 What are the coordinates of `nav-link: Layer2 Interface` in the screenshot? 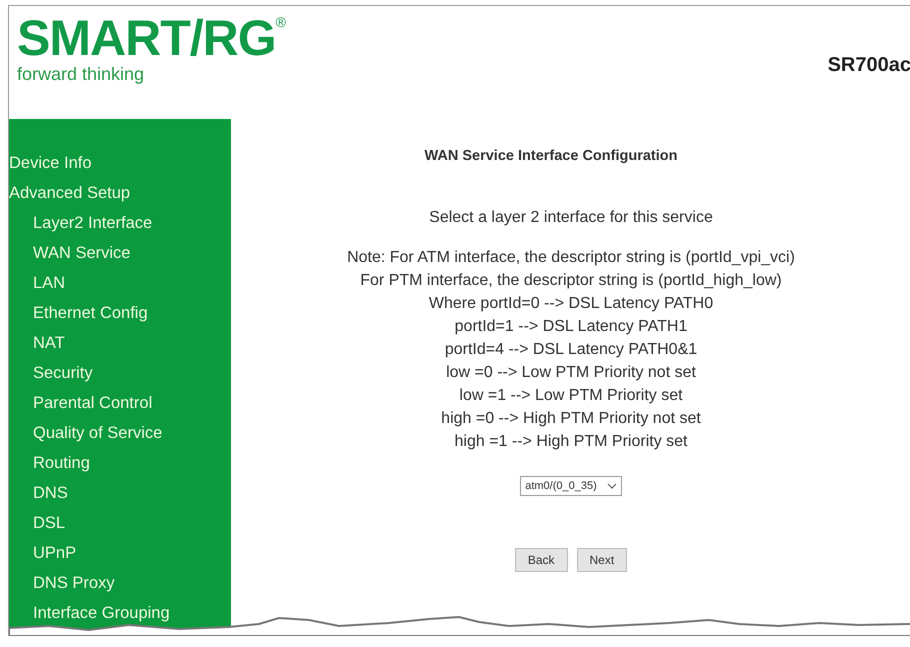 It's located at (92, 223).